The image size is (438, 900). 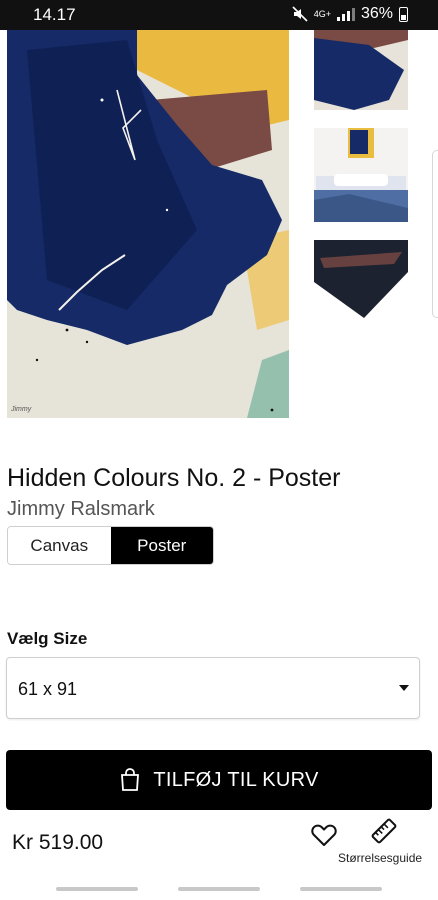 I want to click on nav-home, so click(x=219, y=889).